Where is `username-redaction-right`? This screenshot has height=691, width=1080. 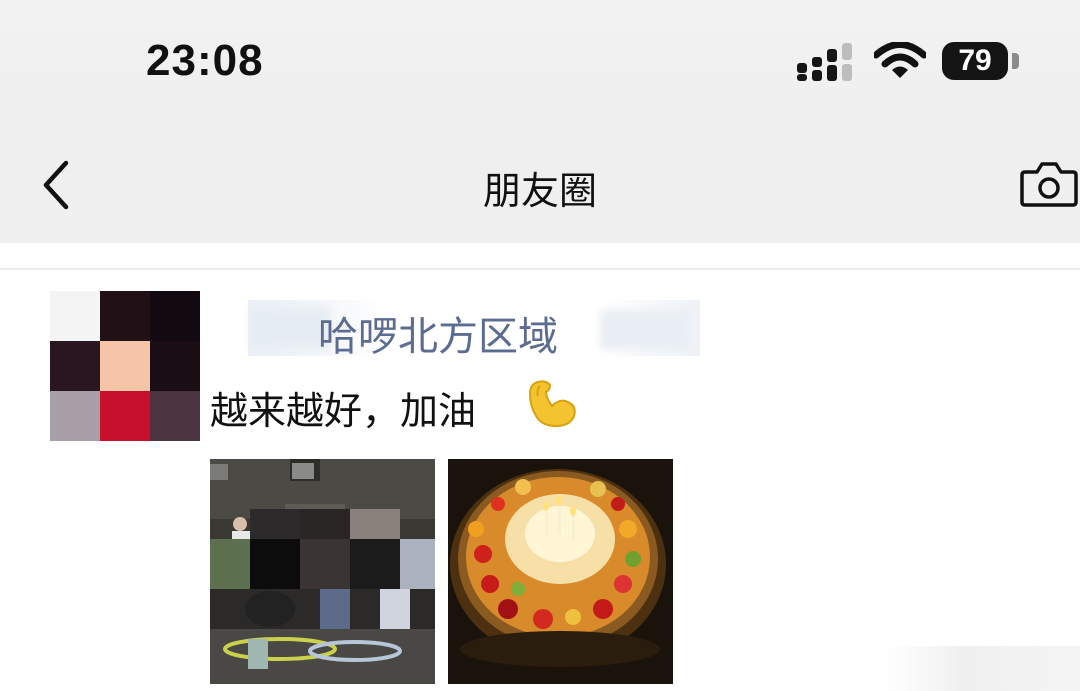
username-redaction-right is located at coordinates (645, 330).